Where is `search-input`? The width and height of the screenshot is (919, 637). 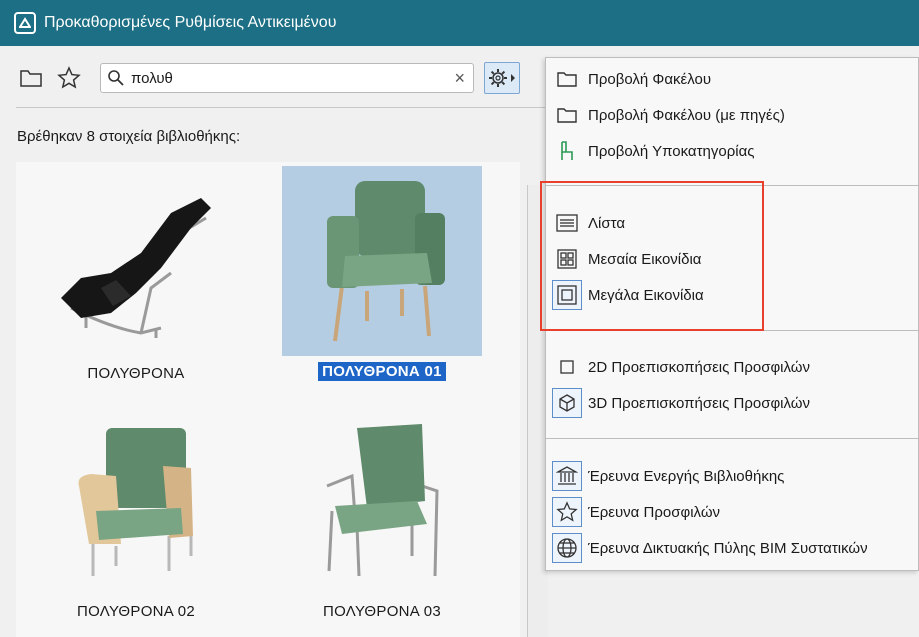 search-input is located at coordinates (280, 78).